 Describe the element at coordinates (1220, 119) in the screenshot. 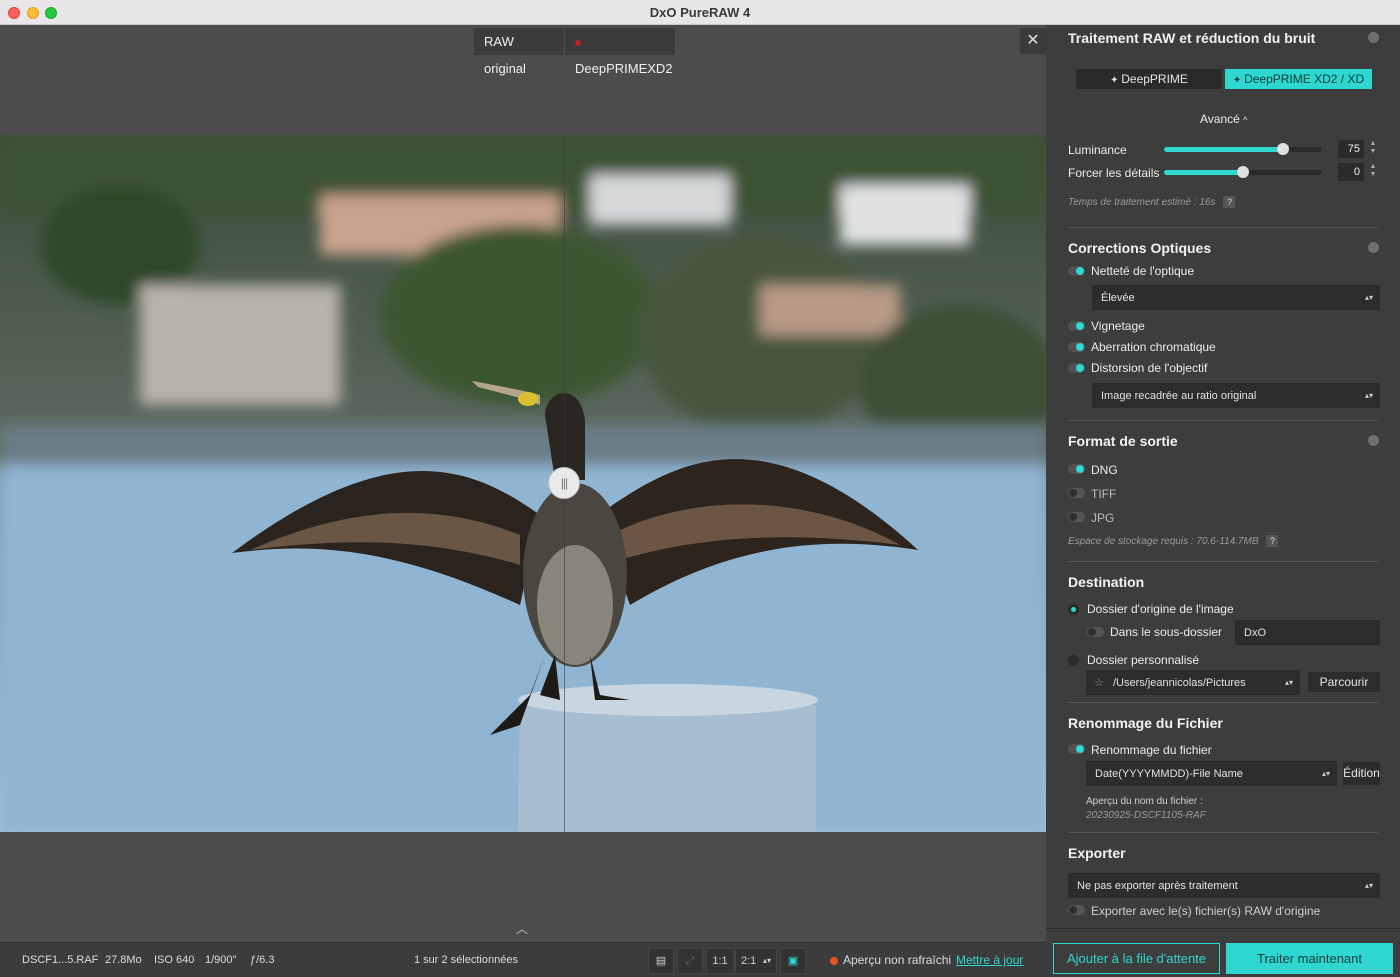

I see `advanced-label: Avancé` at that location.